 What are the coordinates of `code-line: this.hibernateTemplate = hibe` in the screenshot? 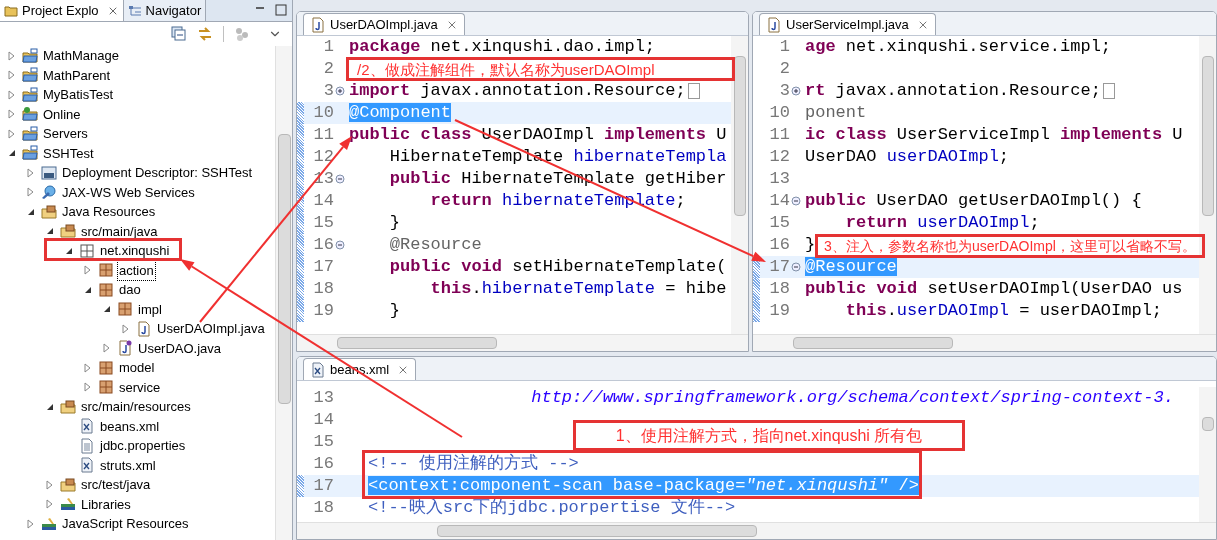 It's located at (578, 289).